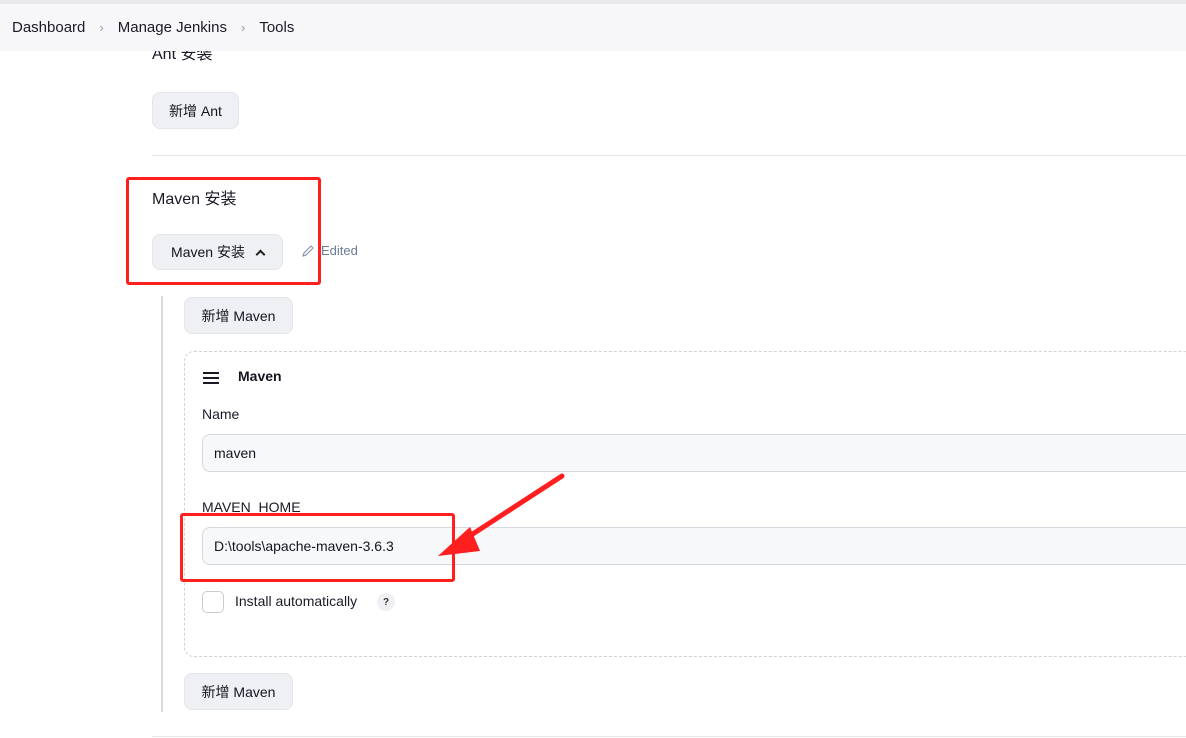 The image size is (1186, 738). What do you see at coordinates (296, 601) in the screenshot?
I see `install-automatically-label: Install automatically` at bounding box center [296, 601].